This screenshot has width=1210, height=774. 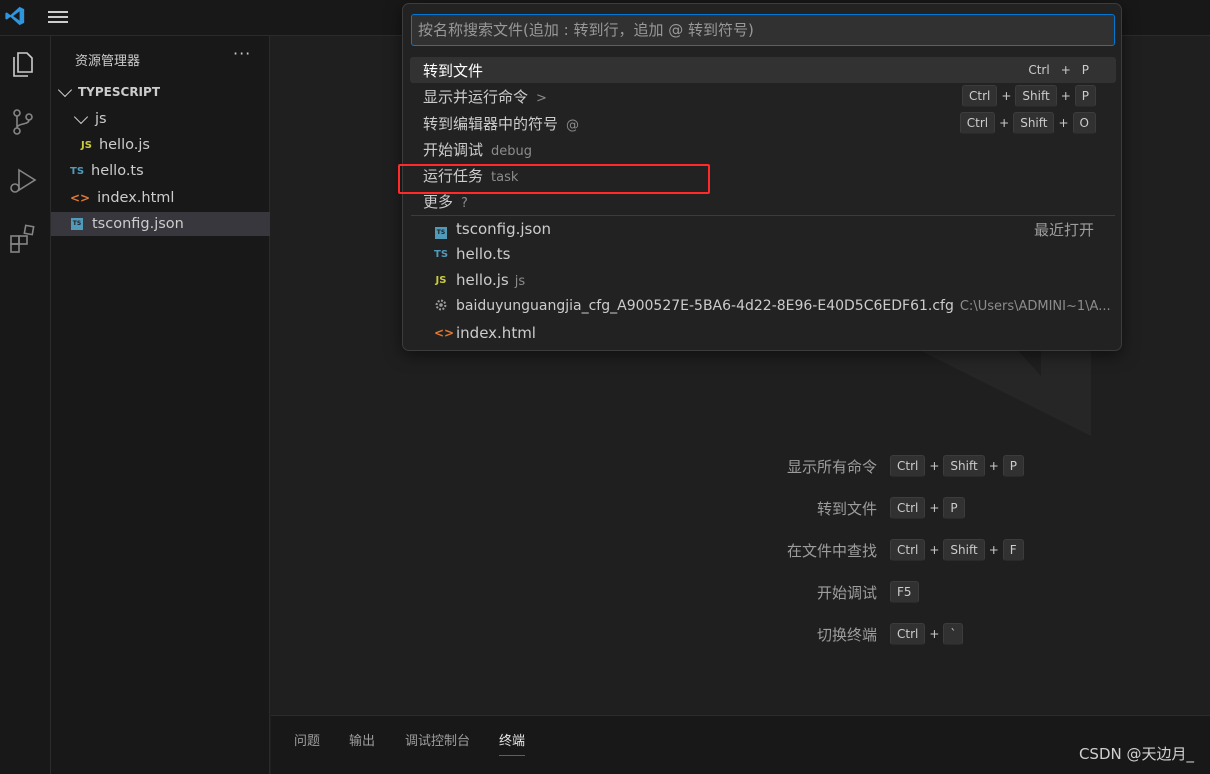 I want to click on shortcut-label: 开始调试, so click(x=846, y=592).